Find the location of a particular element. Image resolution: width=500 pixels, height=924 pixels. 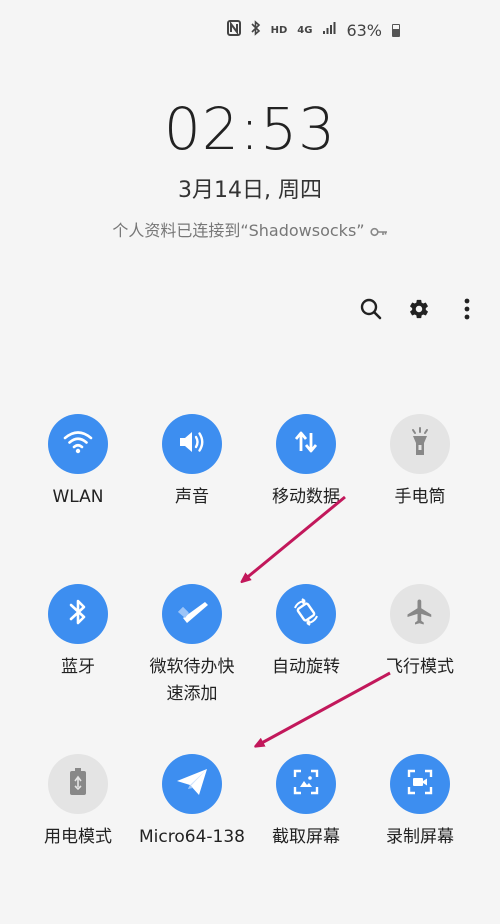

quick-panel-toolbar is located at coordinates (419, 311).